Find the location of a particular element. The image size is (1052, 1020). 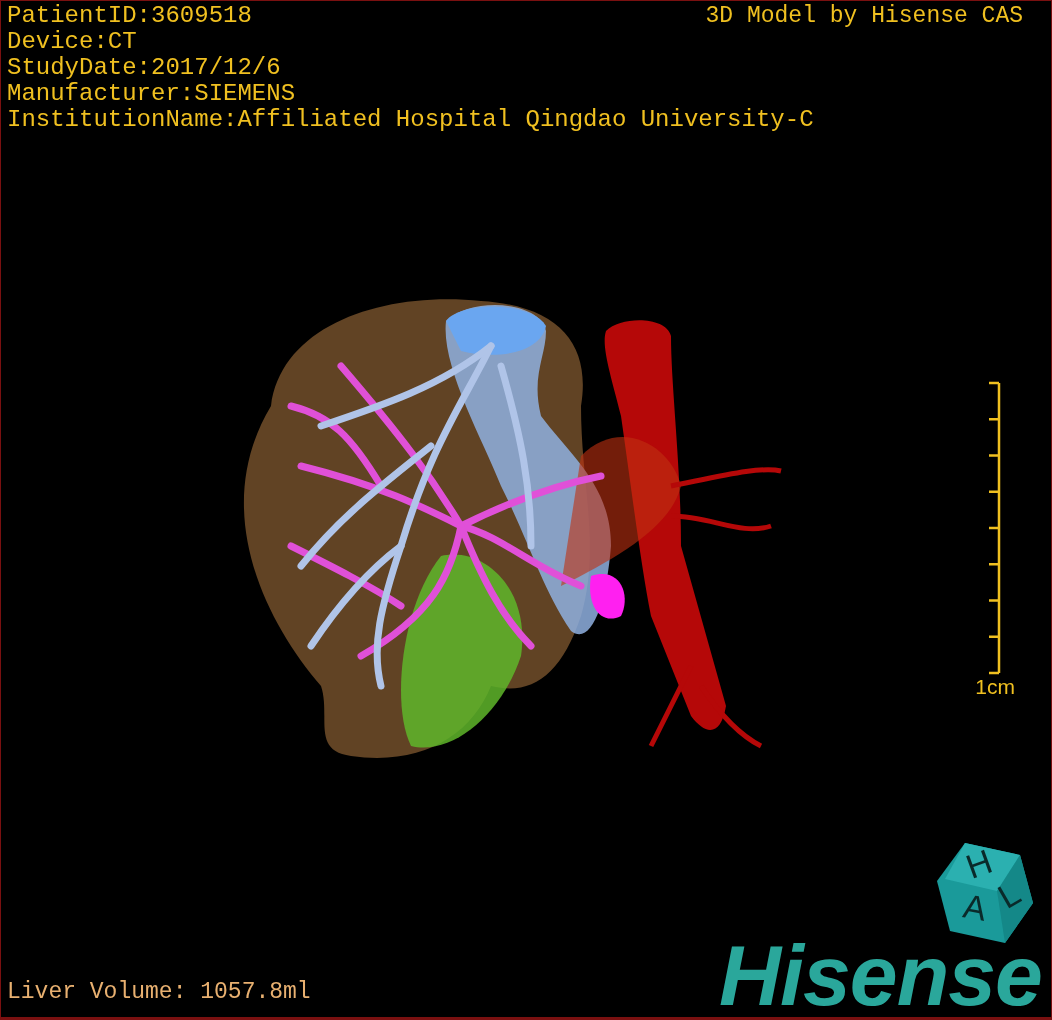

credit-text: 3D Model by Hisense CAS is located at coordinates (864, 16).